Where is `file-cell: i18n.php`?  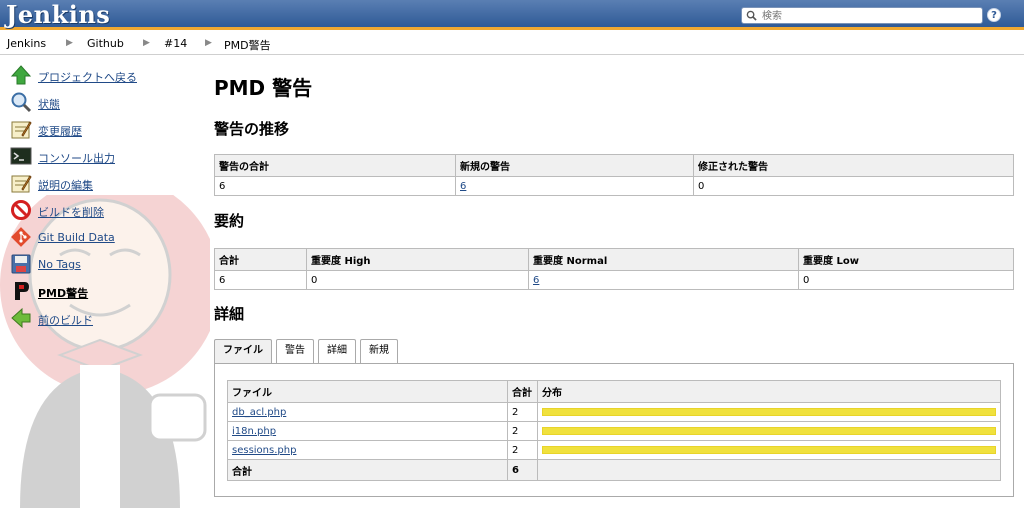 file-cell: i18n.php is located at coordinates (367, 431).